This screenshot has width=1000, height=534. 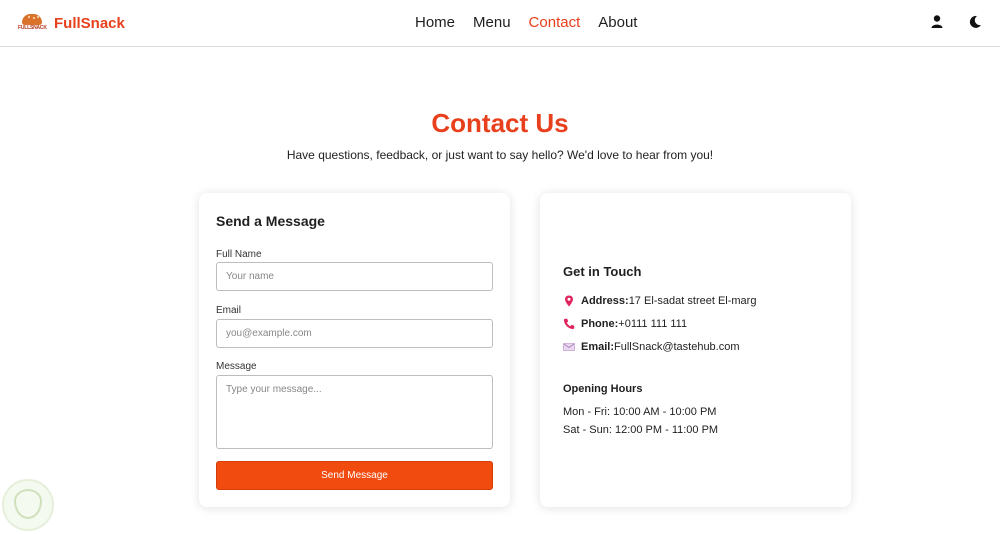 I want to click on email-row: Email:FullSnack@tastehub.com, so click(x=651, y=347).